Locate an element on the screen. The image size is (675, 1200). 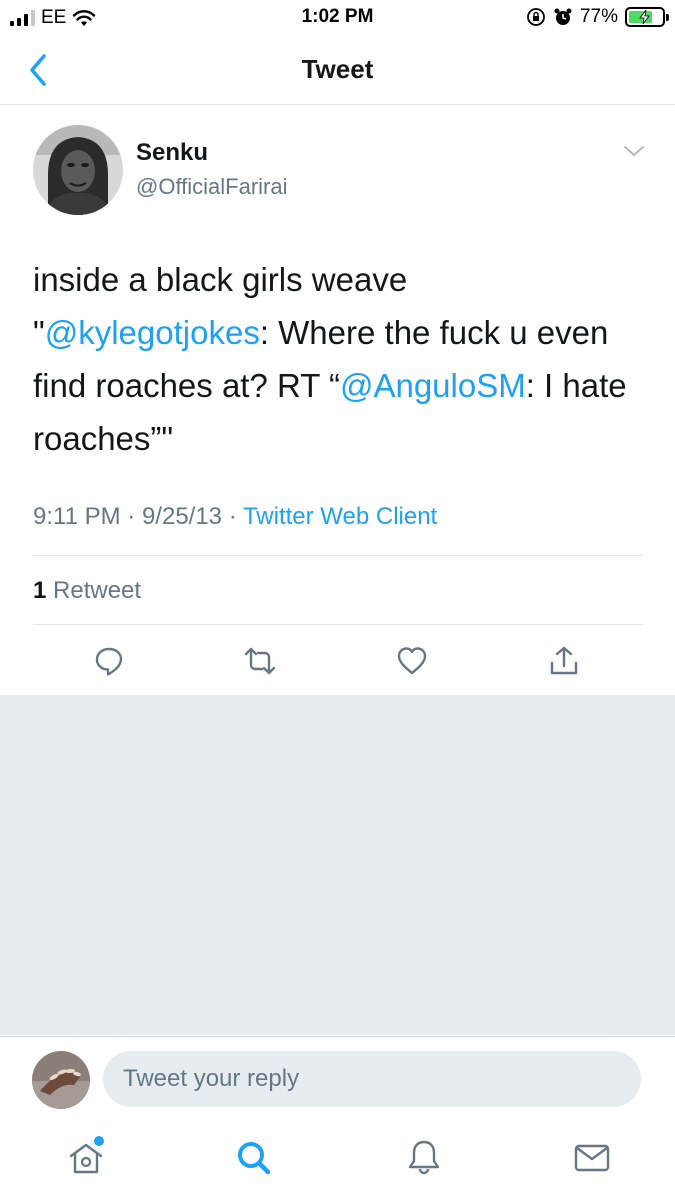
battery-nub is located at coordinates (667, 17).